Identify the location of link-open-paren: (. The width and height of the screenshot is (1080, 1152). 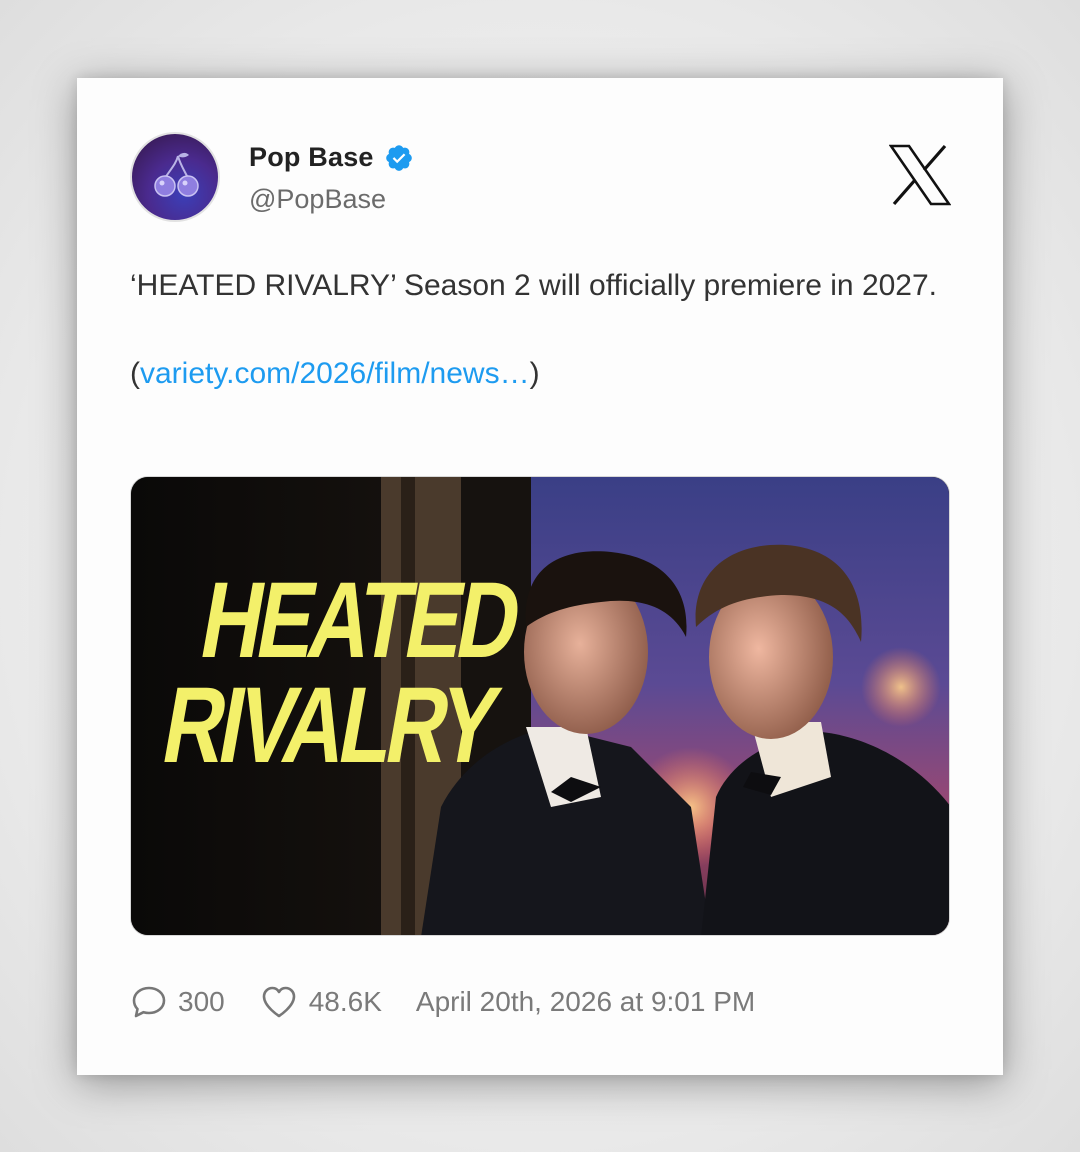
(135, 373).